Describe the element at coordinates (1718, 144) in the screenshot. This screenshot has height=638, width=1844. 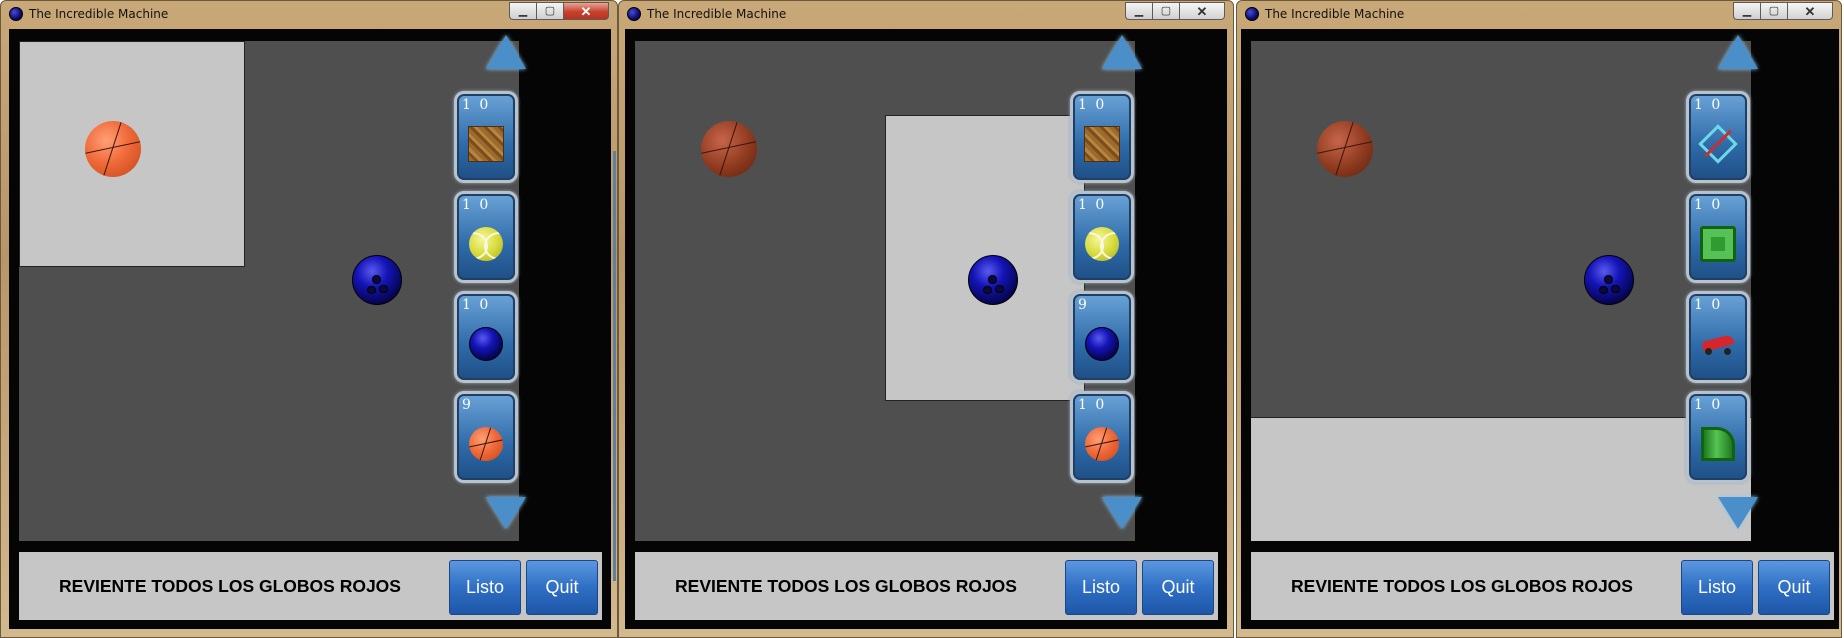
I see `bow-arrow-icon` at that location.